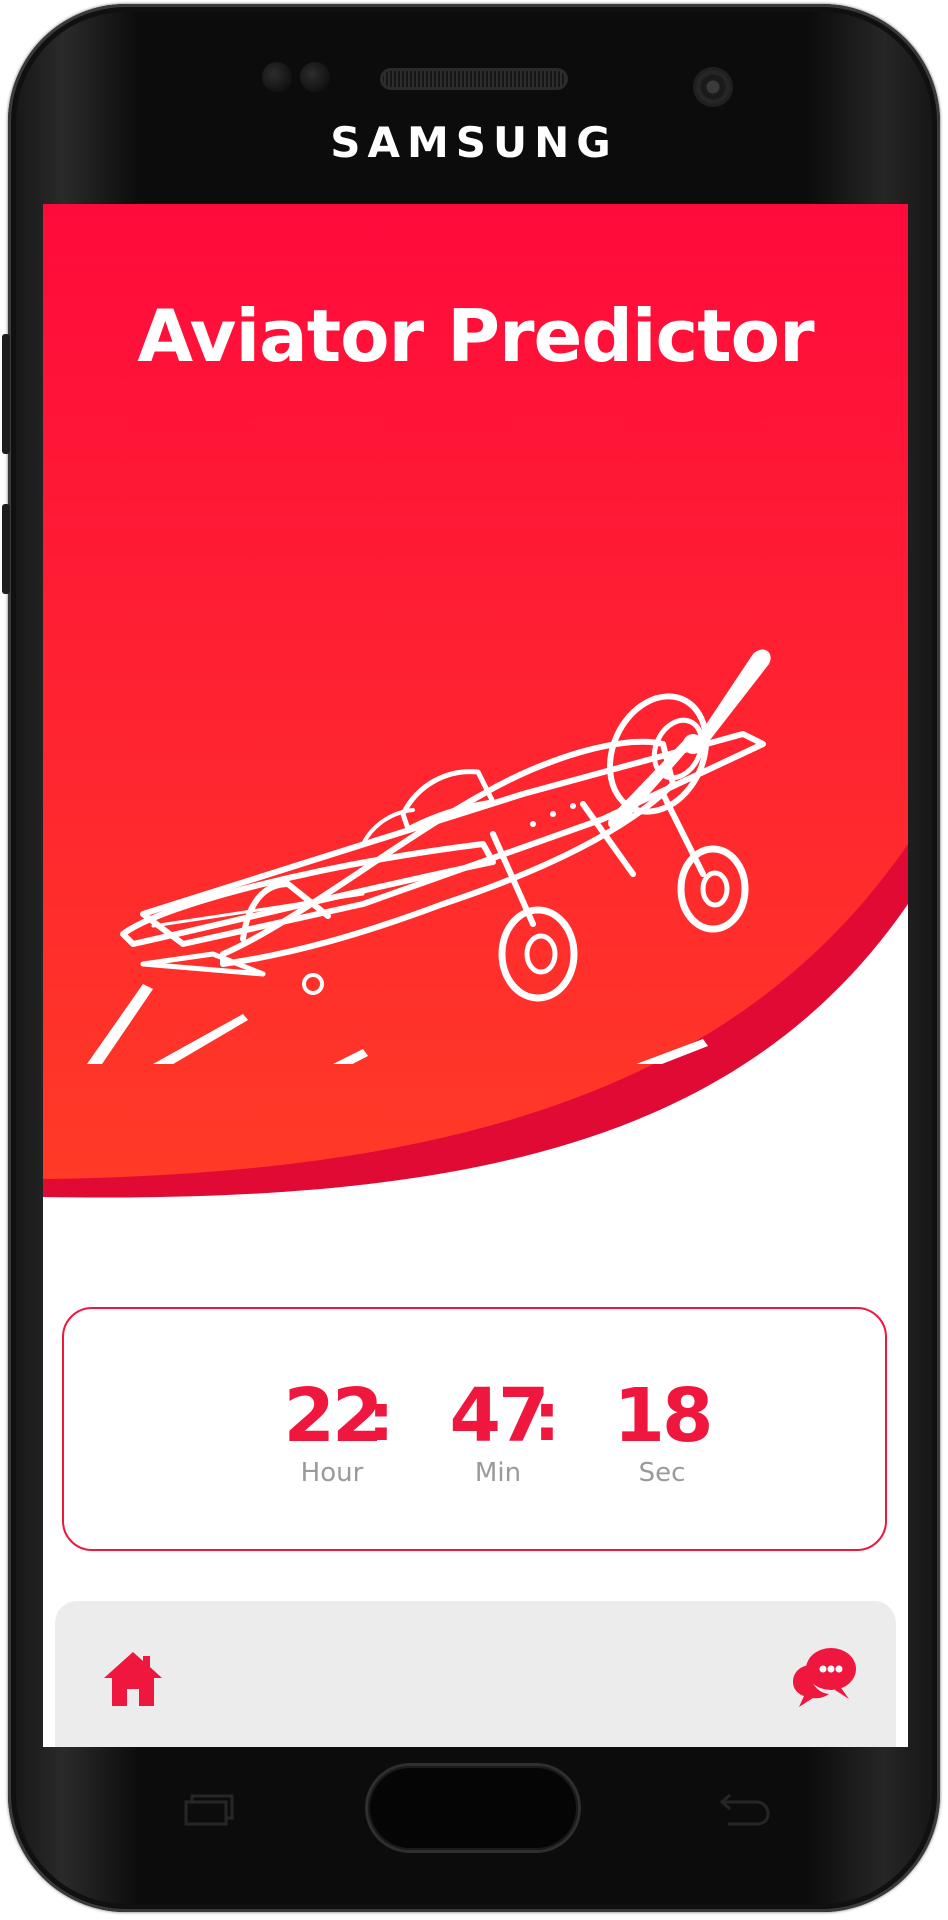 This screenshot has height=1920, width=948. I want to click on device-brand: SAMSUNG, so click(474, 142).